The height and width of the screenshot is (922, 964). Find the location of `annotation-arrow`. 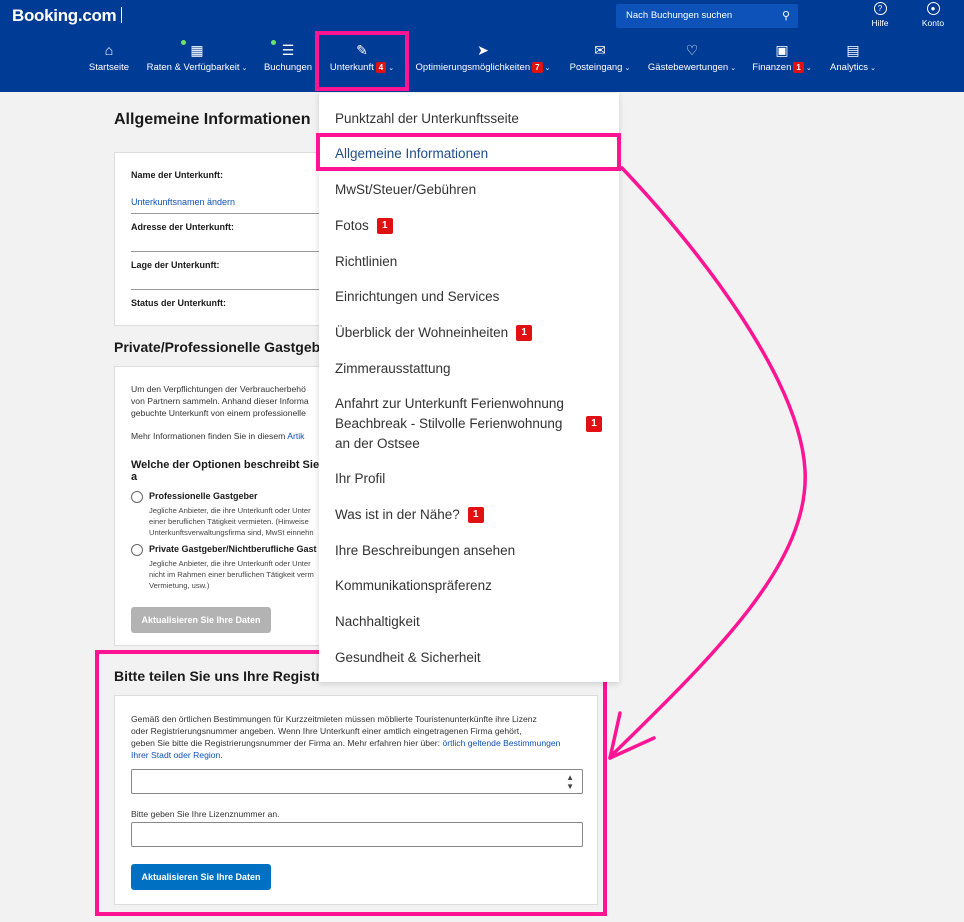

annotation-arrow is located at coordinates (707, 463).